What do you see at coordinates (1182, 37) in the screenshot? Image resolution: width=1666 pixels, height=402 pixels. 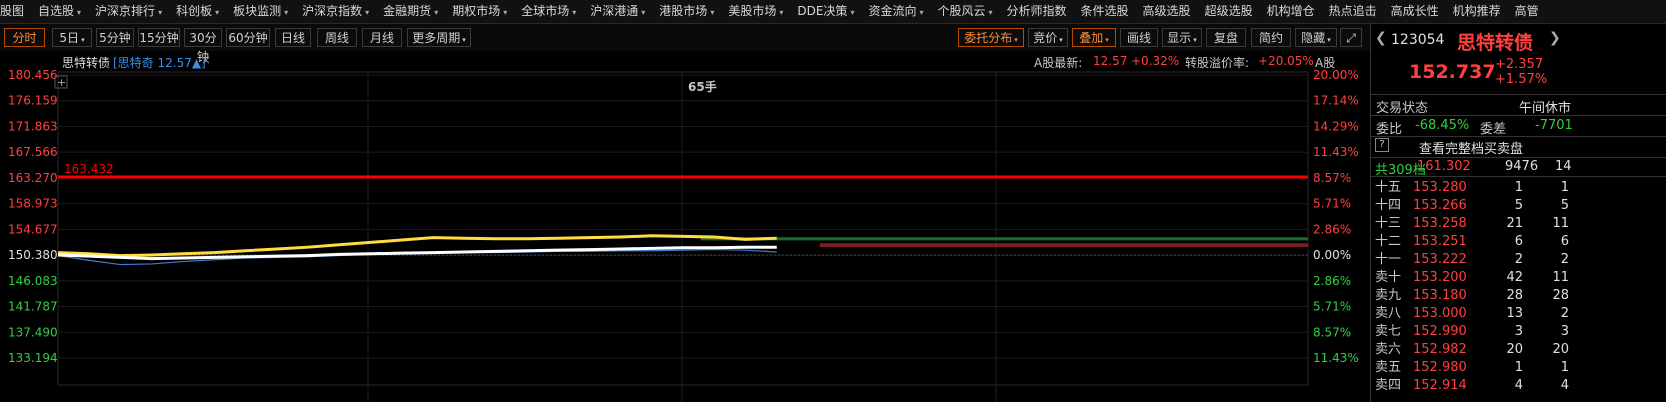 I see `tool-button: 显示 ▾` at bounding box center [1182, 37].